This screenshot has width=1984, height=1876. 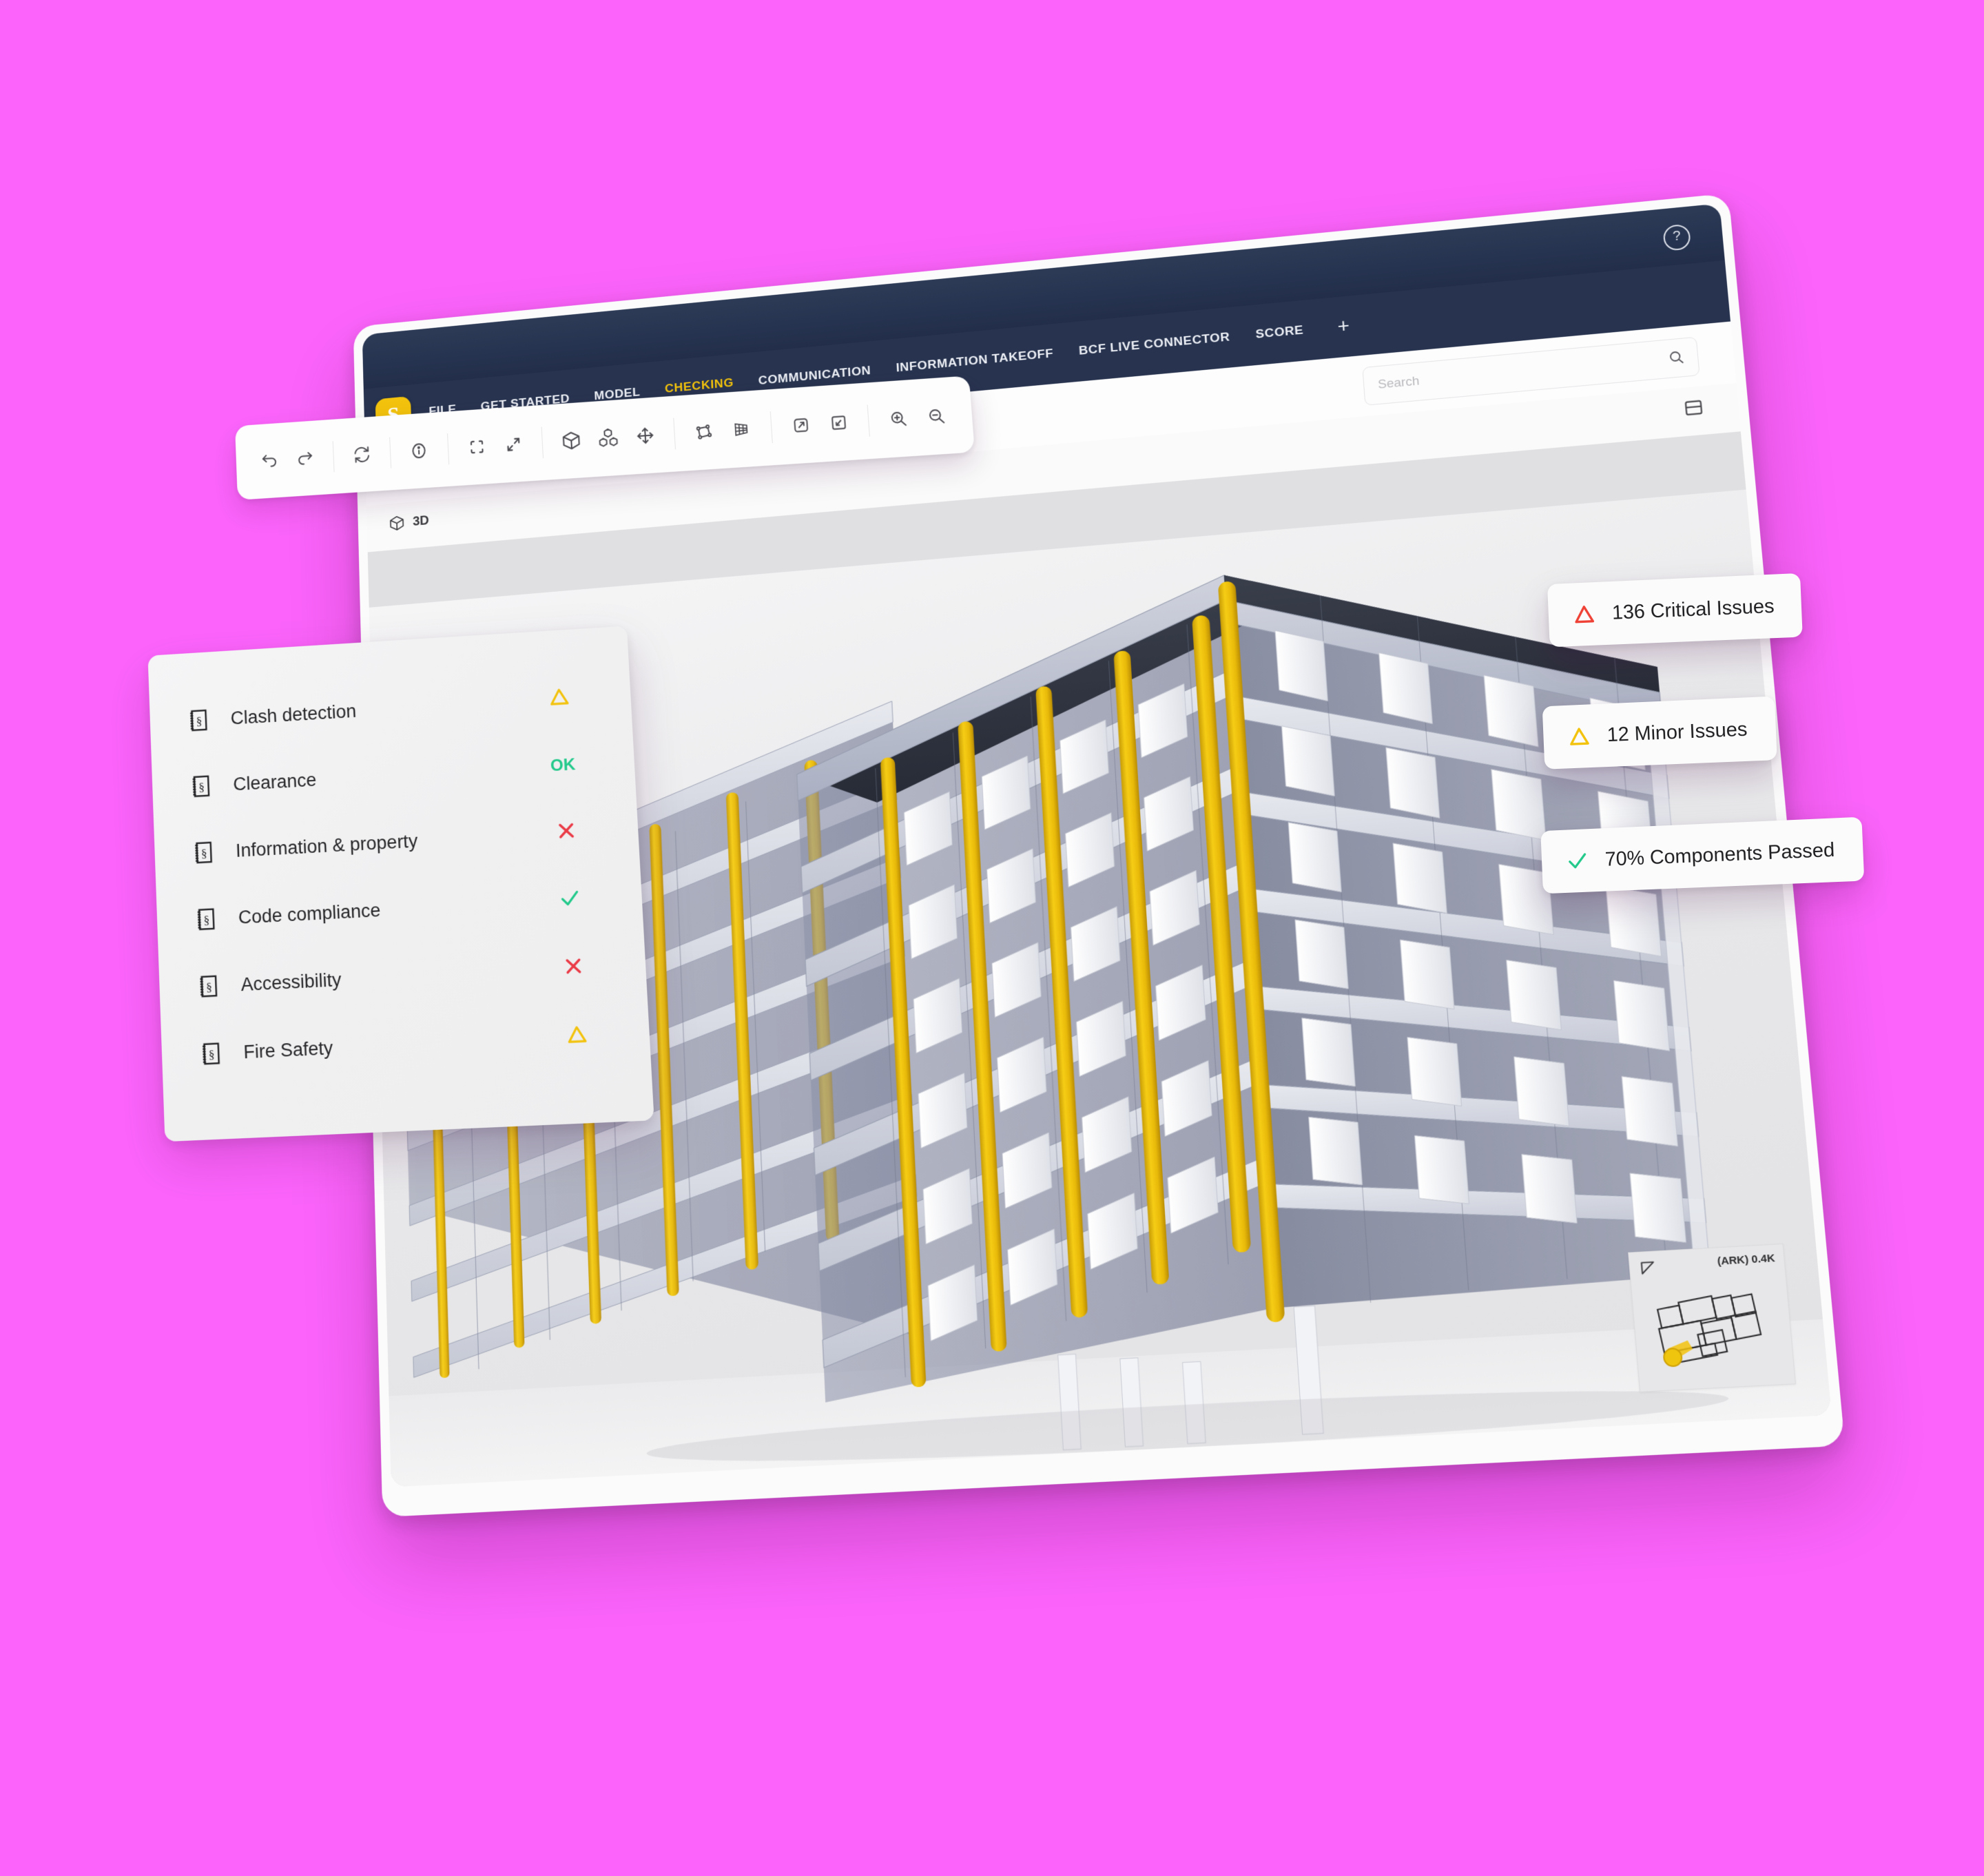 I want to click on panel-snap-icon, so click(x=838, y=423).